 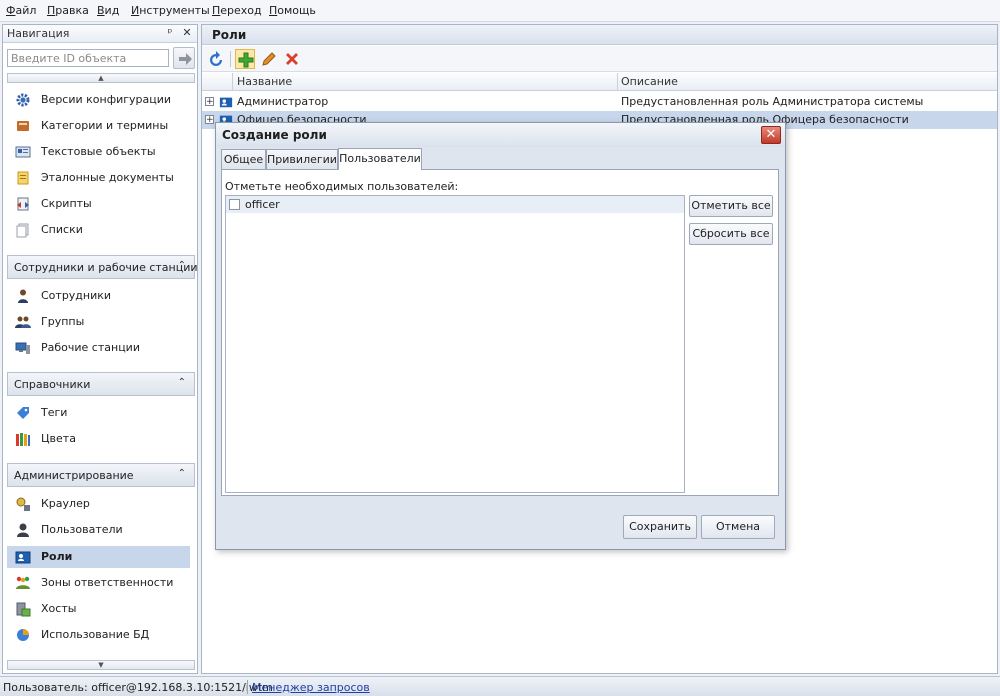 What do you see at coordinates (98, 609) in the screenshot?
I see `nav-item-hosts: Хосты` at bounding box center [98, 609].